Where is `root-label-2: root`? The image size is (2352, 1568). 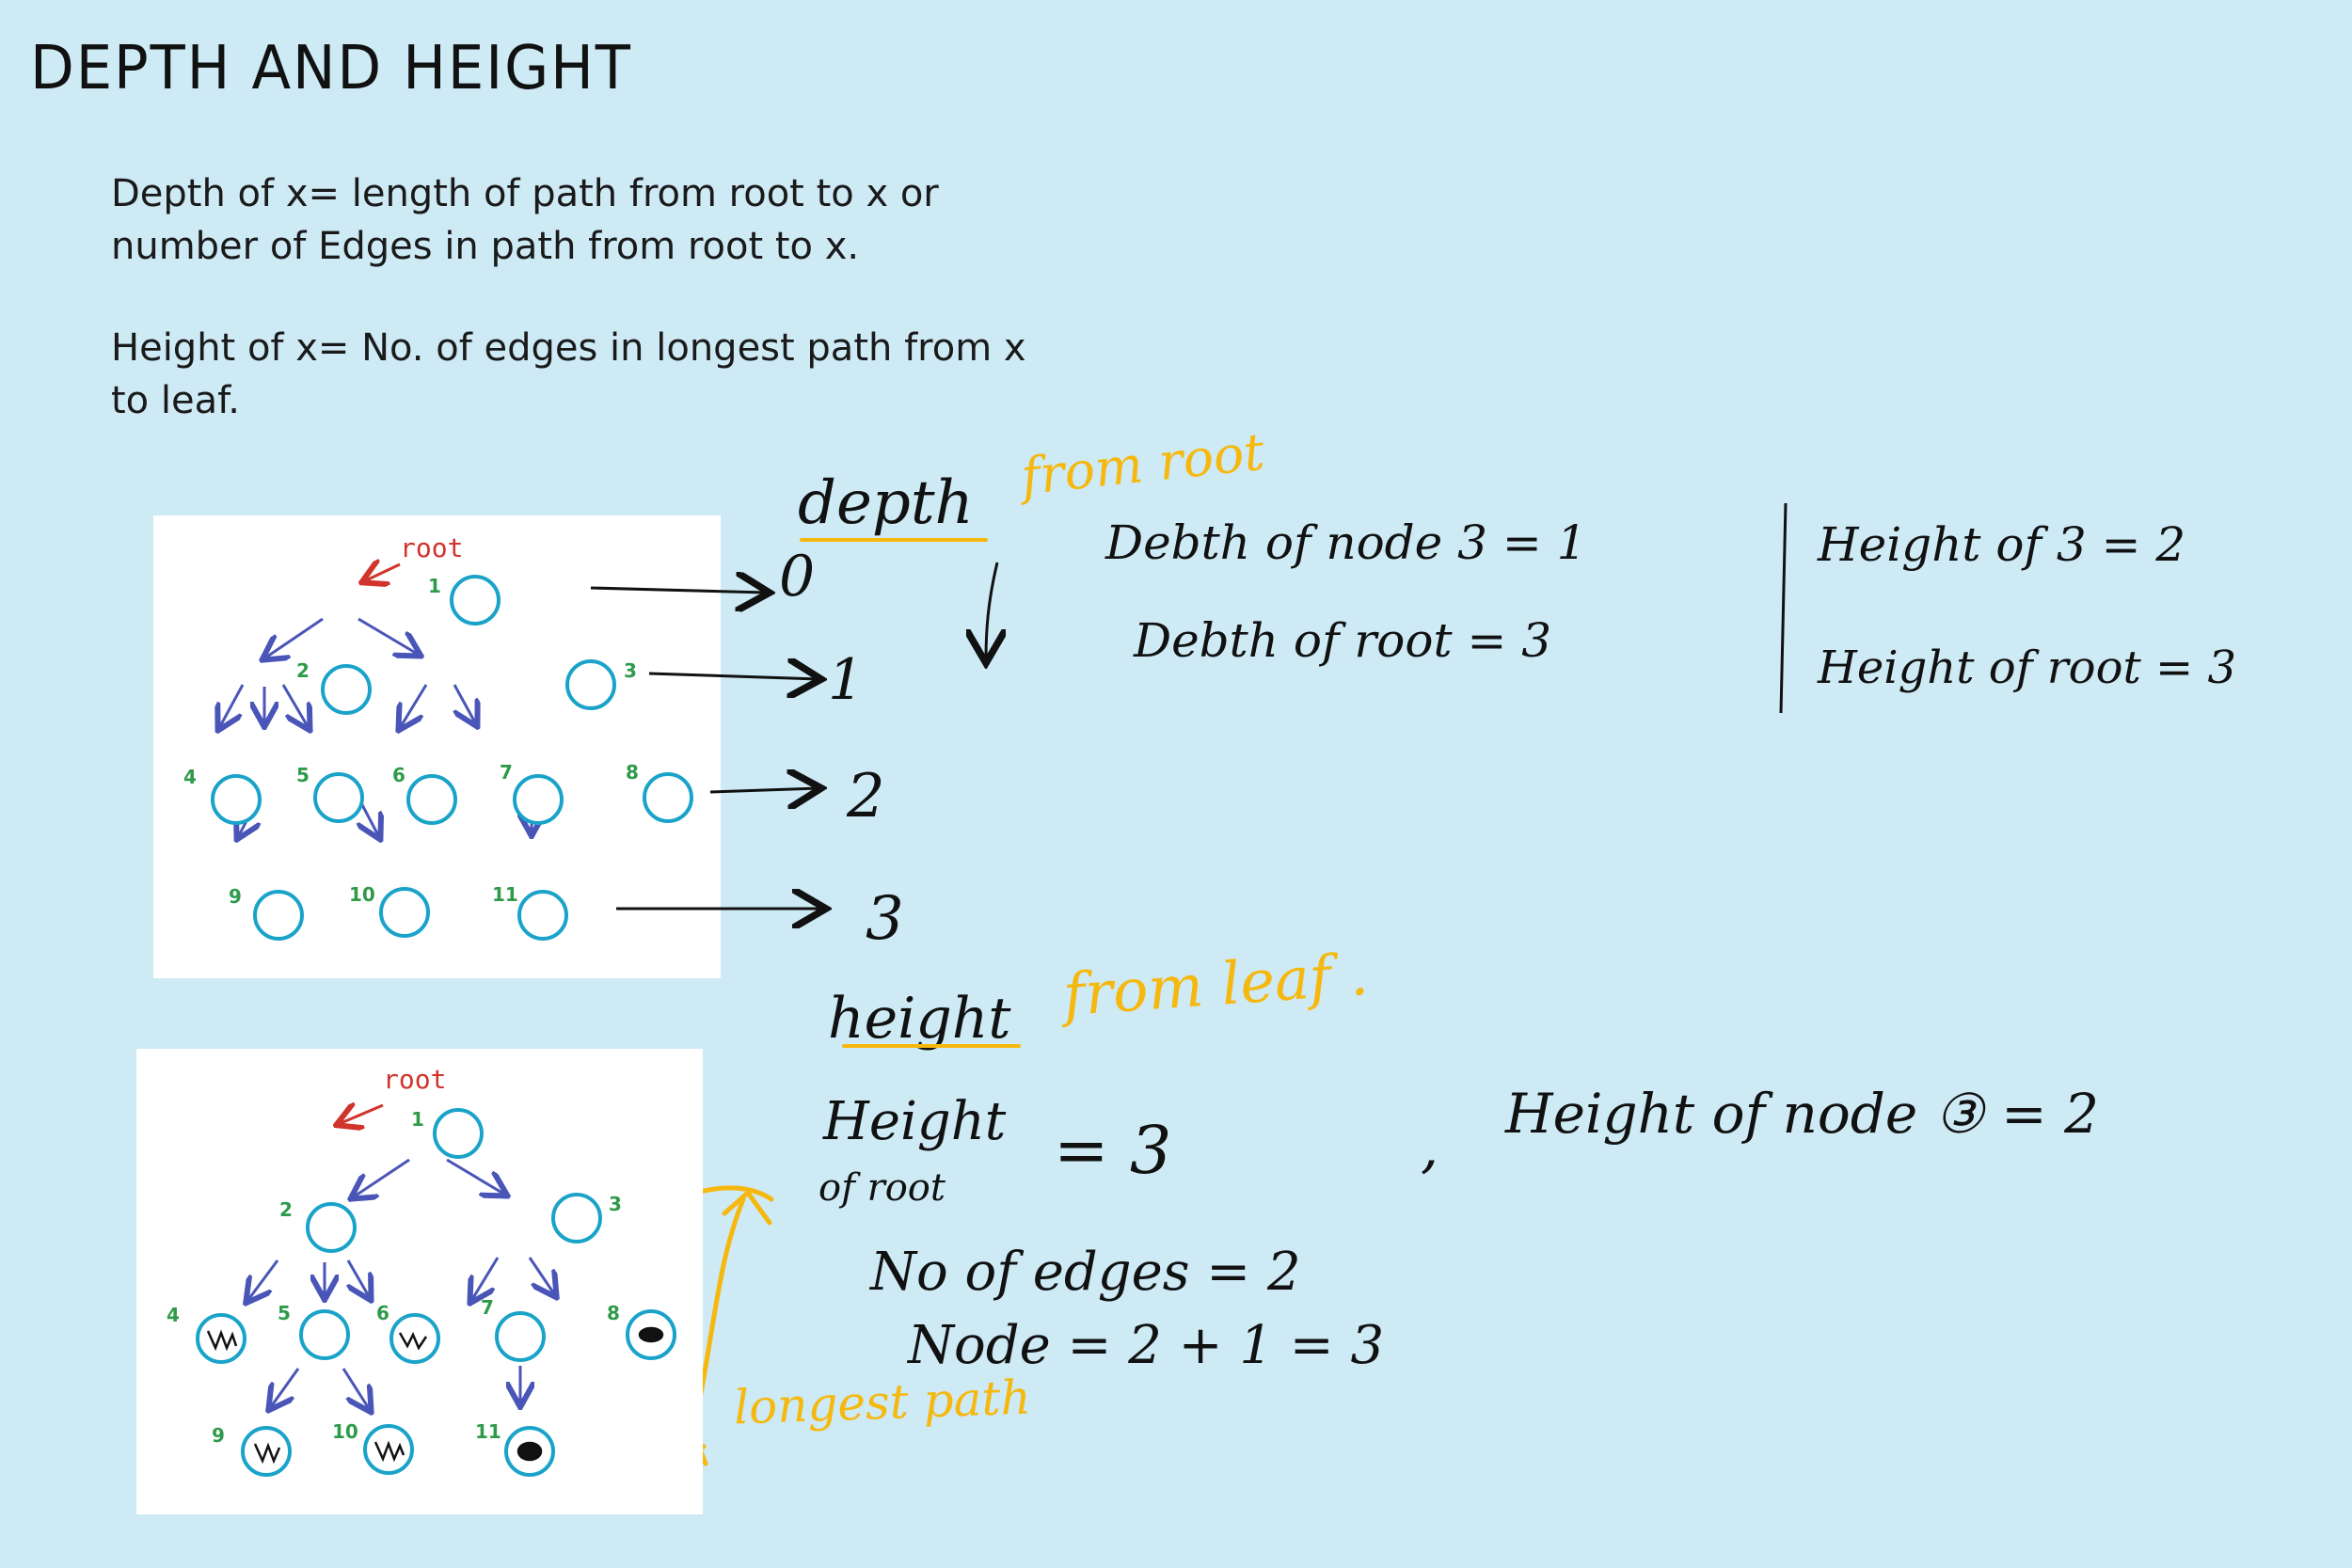
root-label-2: root is located at coordinates (414, 1080).